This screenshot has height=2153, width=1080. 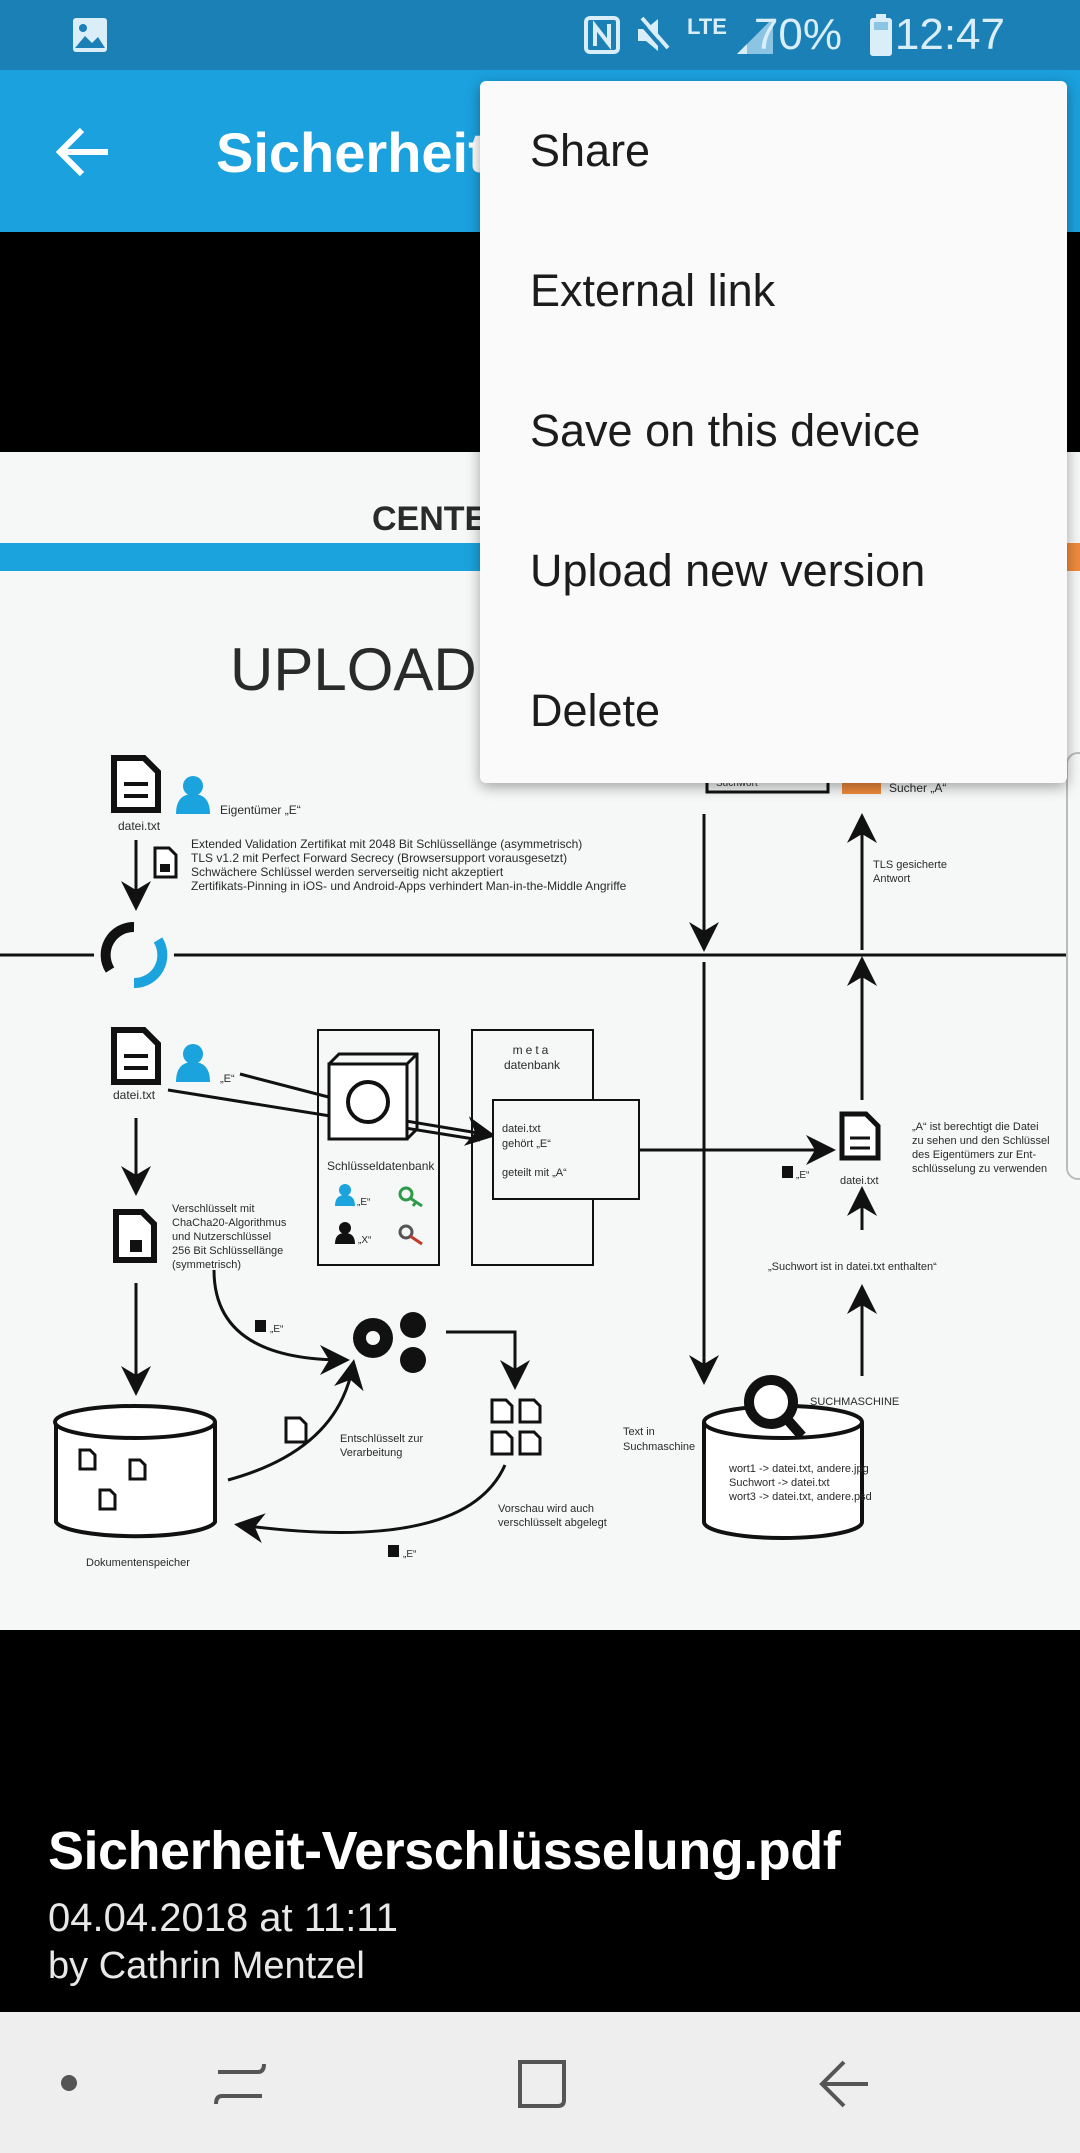 What do you see at coordinates (546, 1509) in the screenshot?
I see `preview-line: Vorschau wird auch` at bounding box center [546, 1509].